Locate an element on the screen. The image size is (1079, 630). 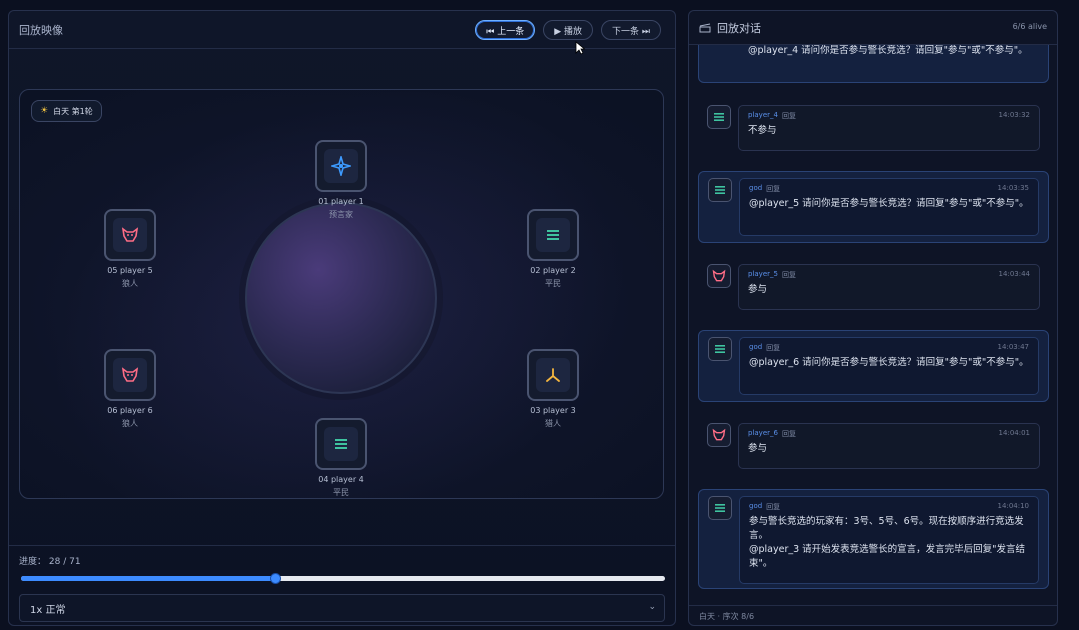
replay-nav: ⏮ 上一条 ▶ 播放 下一条 ⏭ is located at coordinates (568, 30).